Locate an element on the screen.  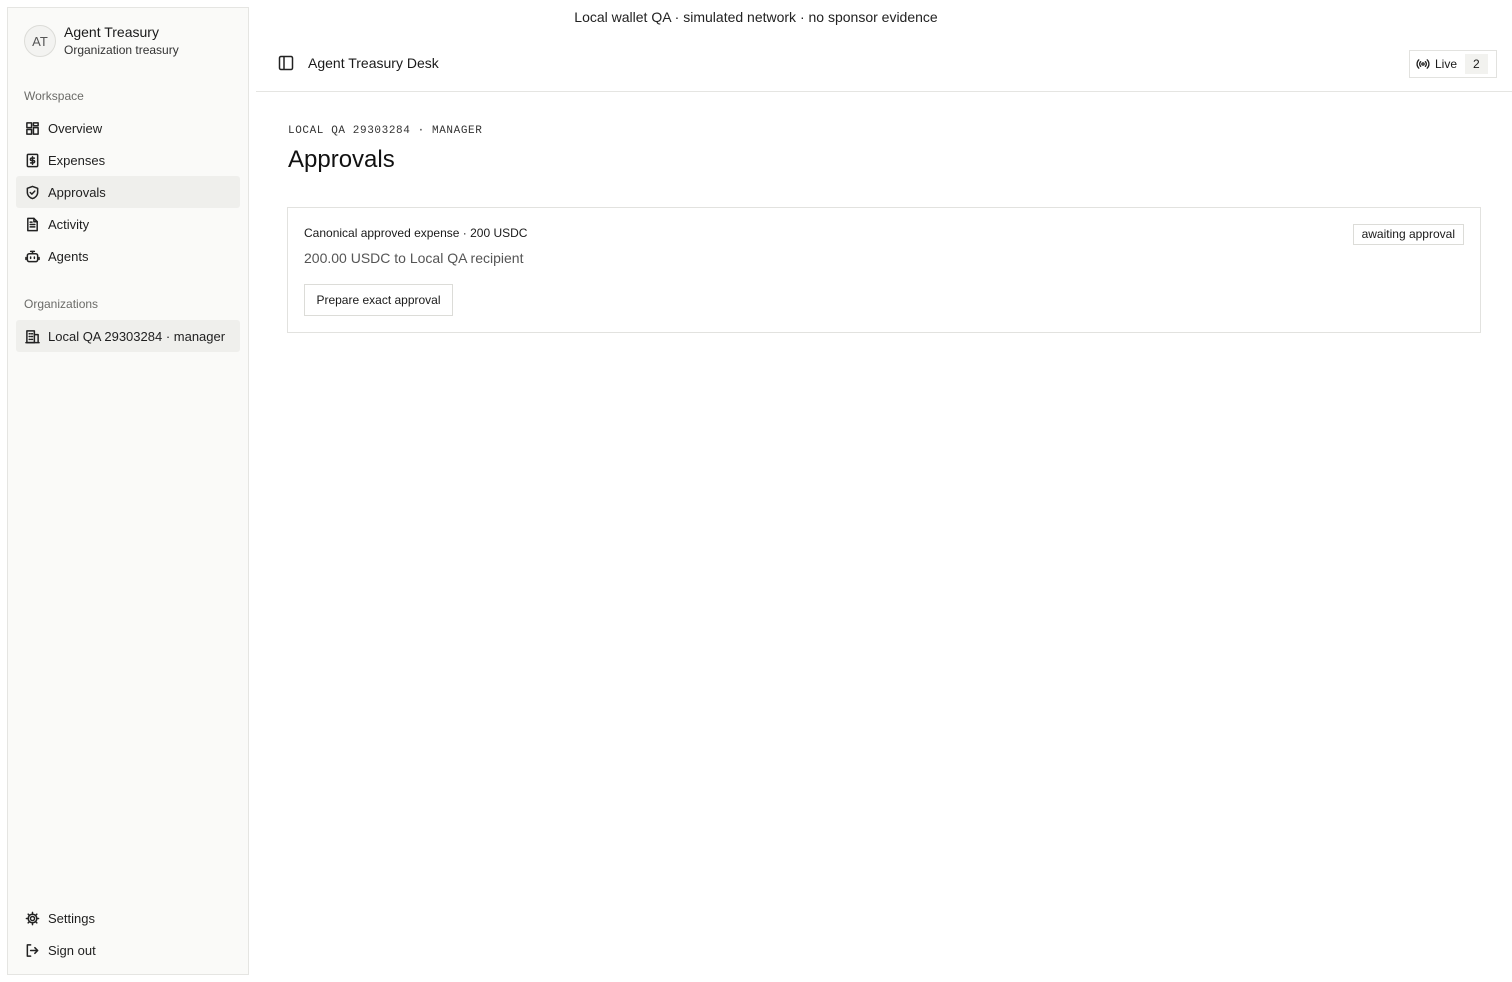
building-icon is located at coordinates (32, 336).